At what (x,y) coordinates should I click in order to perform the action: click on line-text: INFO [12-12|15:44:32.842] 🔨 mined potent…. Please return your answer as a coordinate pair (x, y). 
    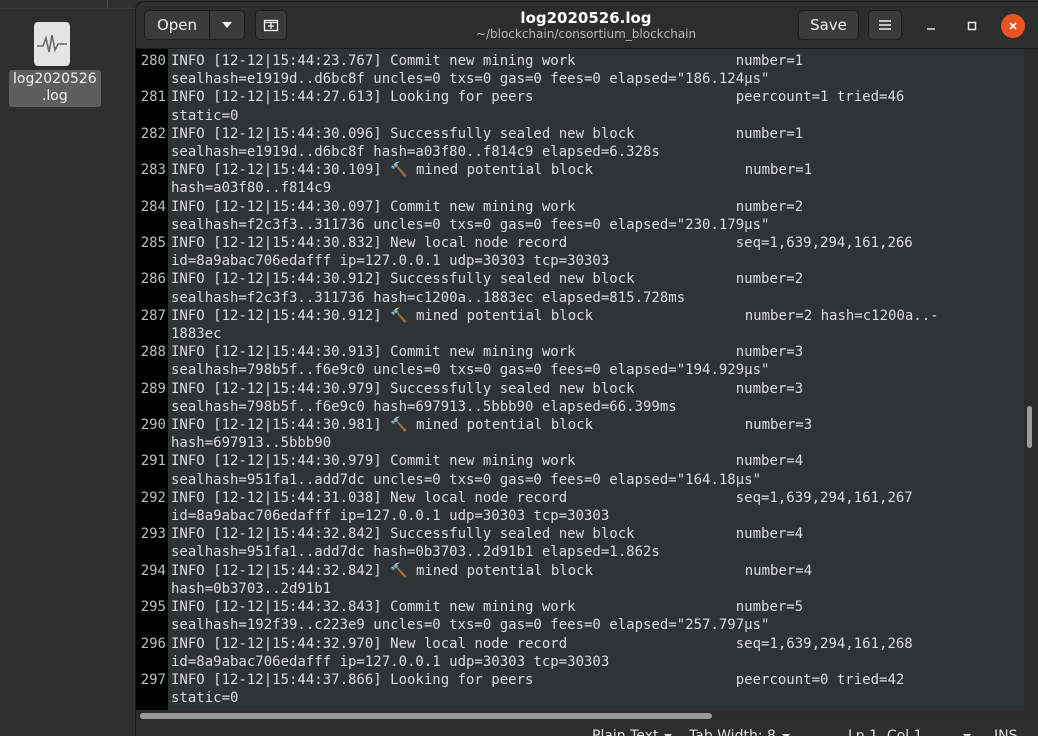
    Looking at the image, I should click on (492, 570).